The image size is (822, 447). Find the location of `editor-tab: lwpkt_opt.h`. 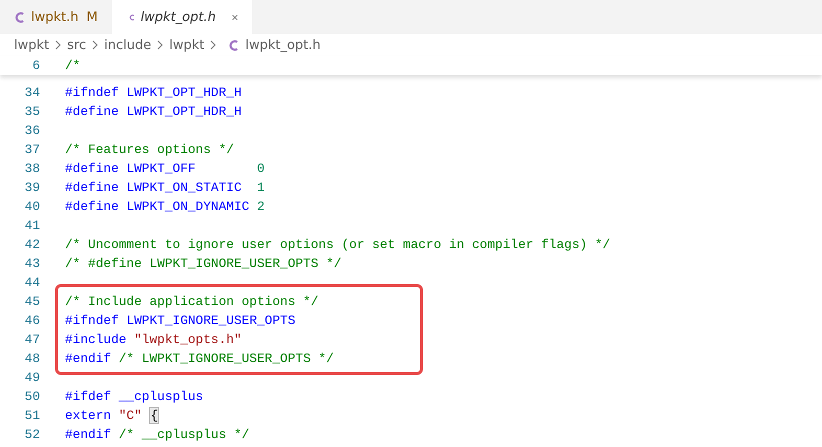

editor-tab: lwpkt_opt.h is located at coordinates (182, 17).